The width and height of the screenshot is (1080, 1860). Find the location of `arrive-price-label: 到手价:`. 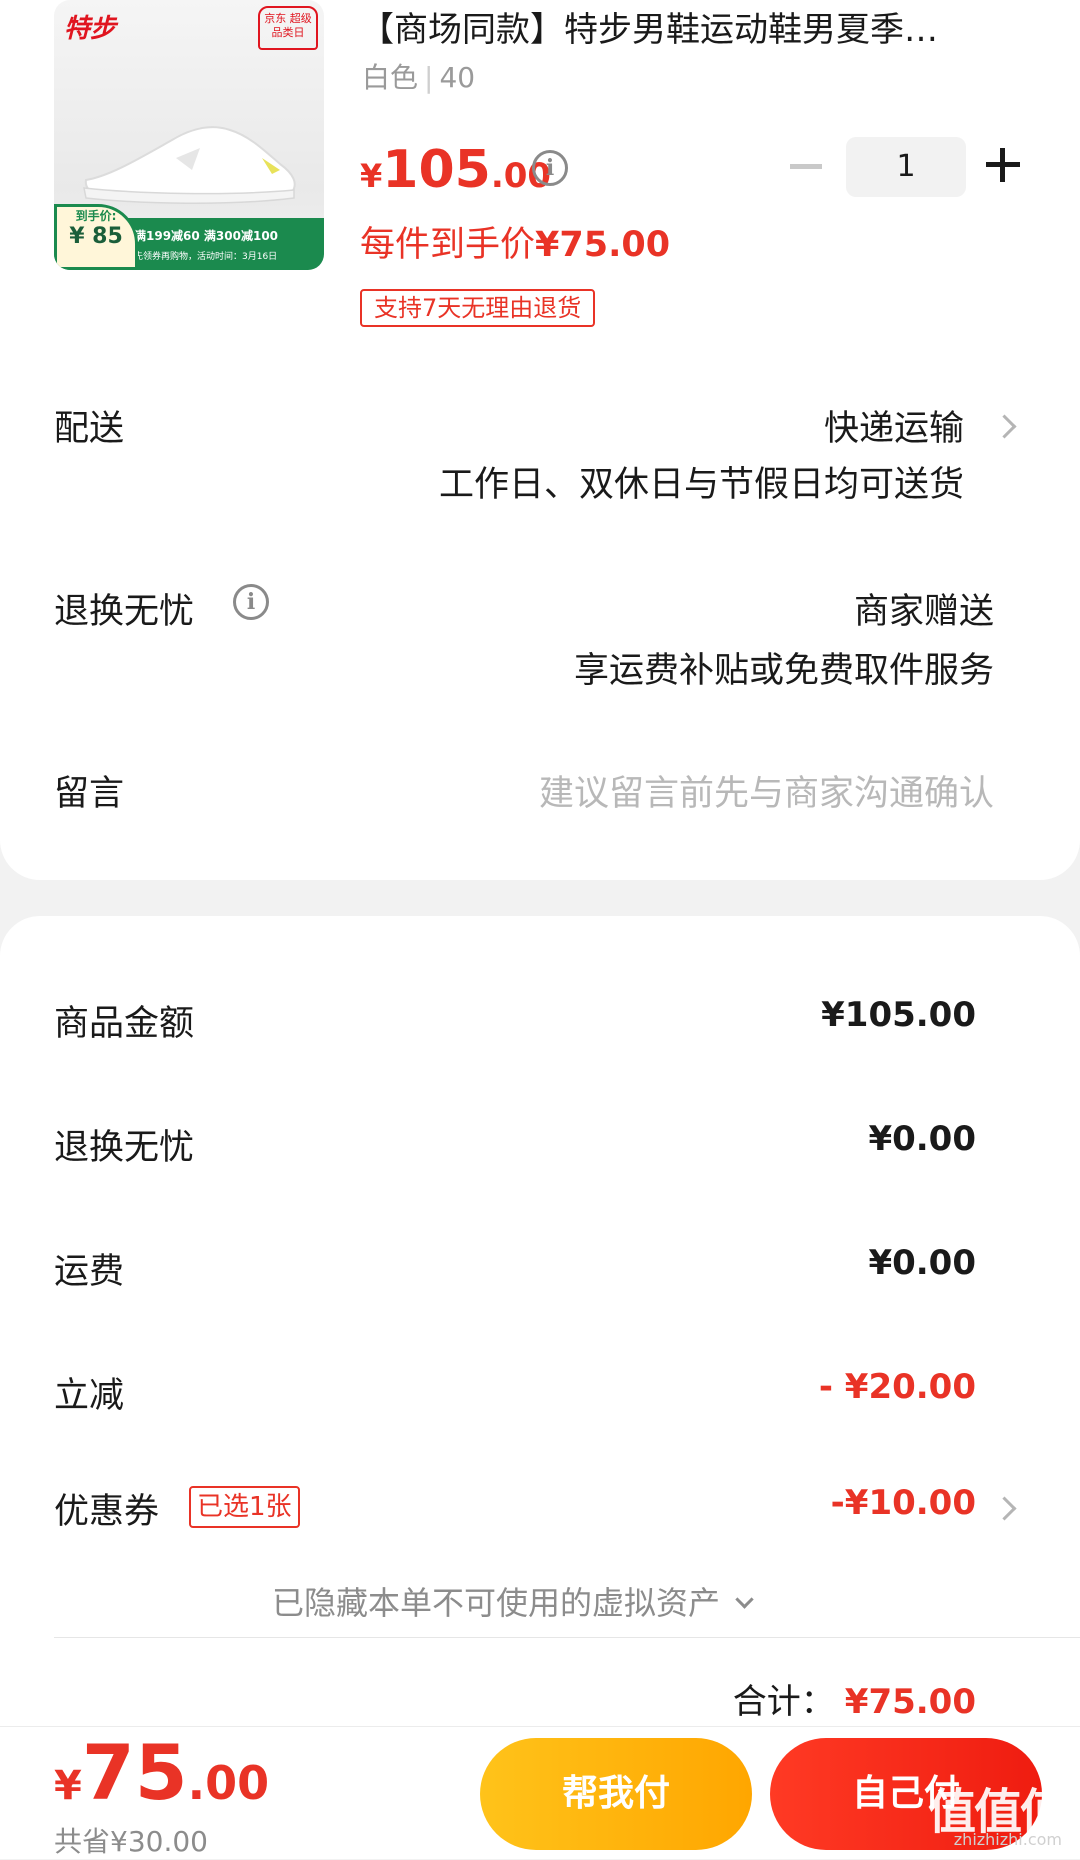

arrive-price-label: 到手价: is located at coordinates (96, 216).